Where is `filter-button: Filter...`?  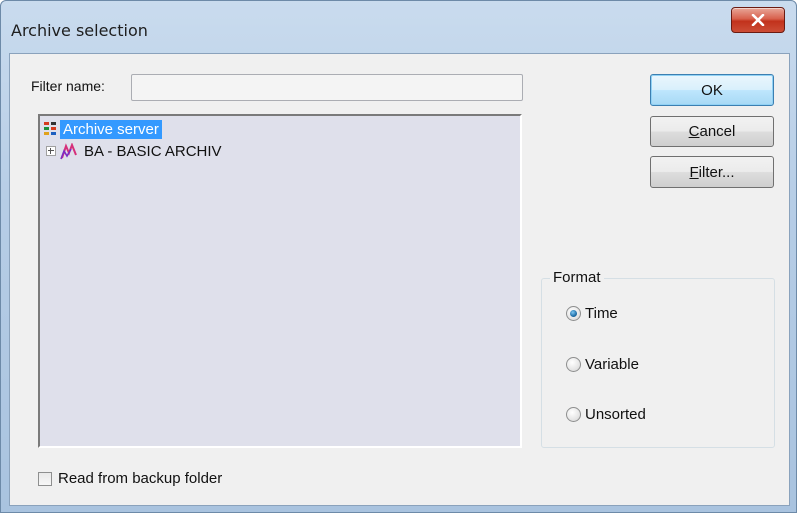
filter-button: Filter... is located at coordinates (712, 172).